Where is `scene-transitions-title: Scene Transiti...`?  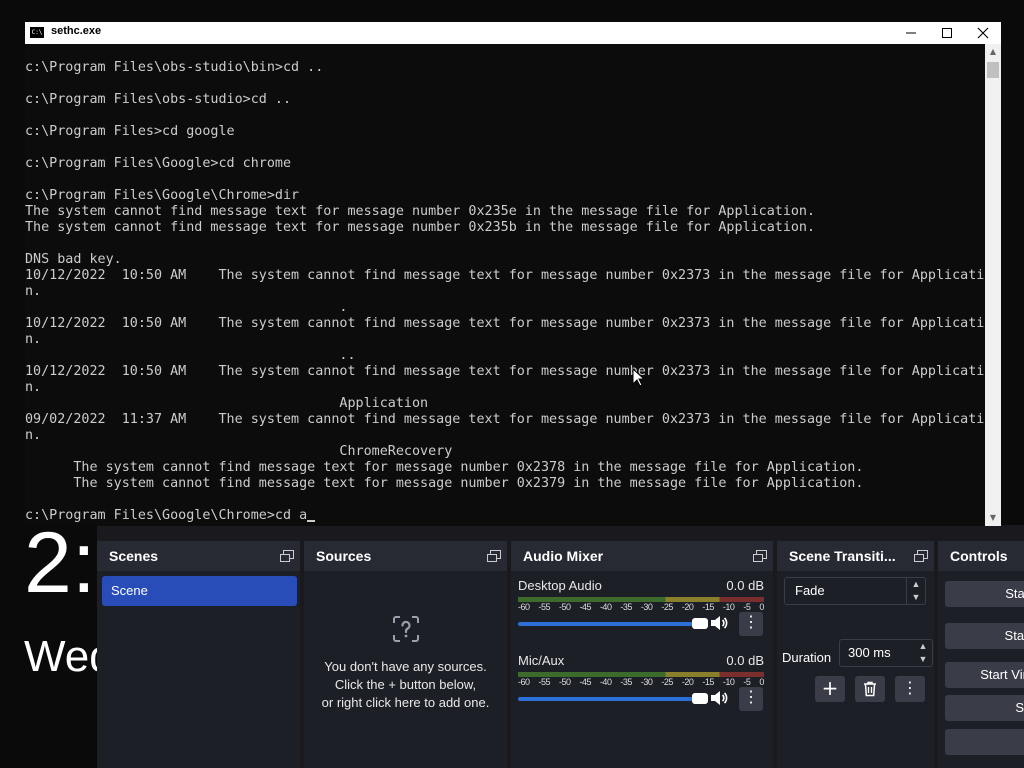 scene-transitions-title: Scene Transiti... is located at coordinates (842, 556).